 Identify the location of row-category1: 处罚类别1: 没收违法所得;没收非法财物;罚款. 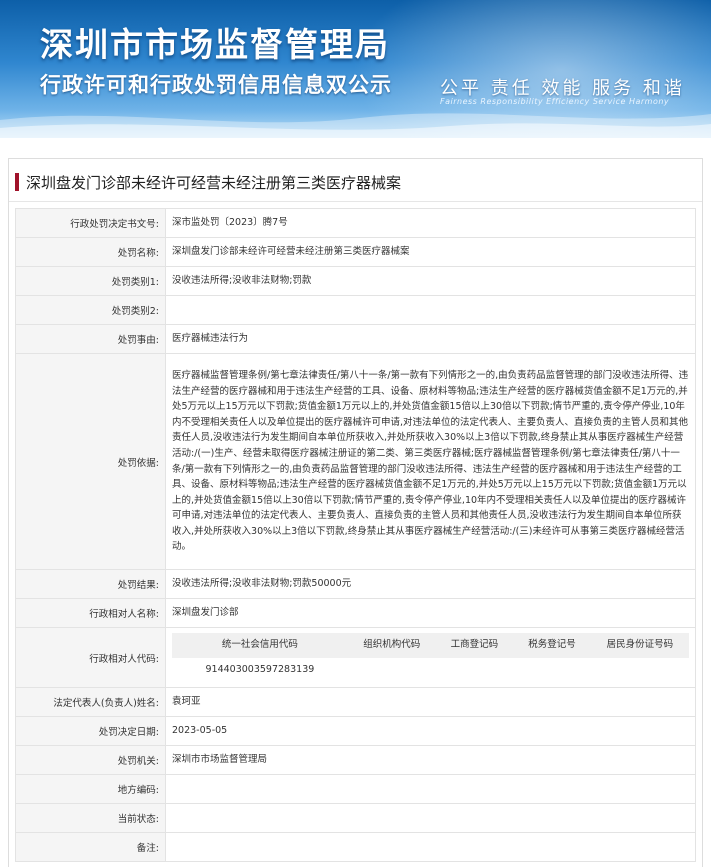
(355, 281).